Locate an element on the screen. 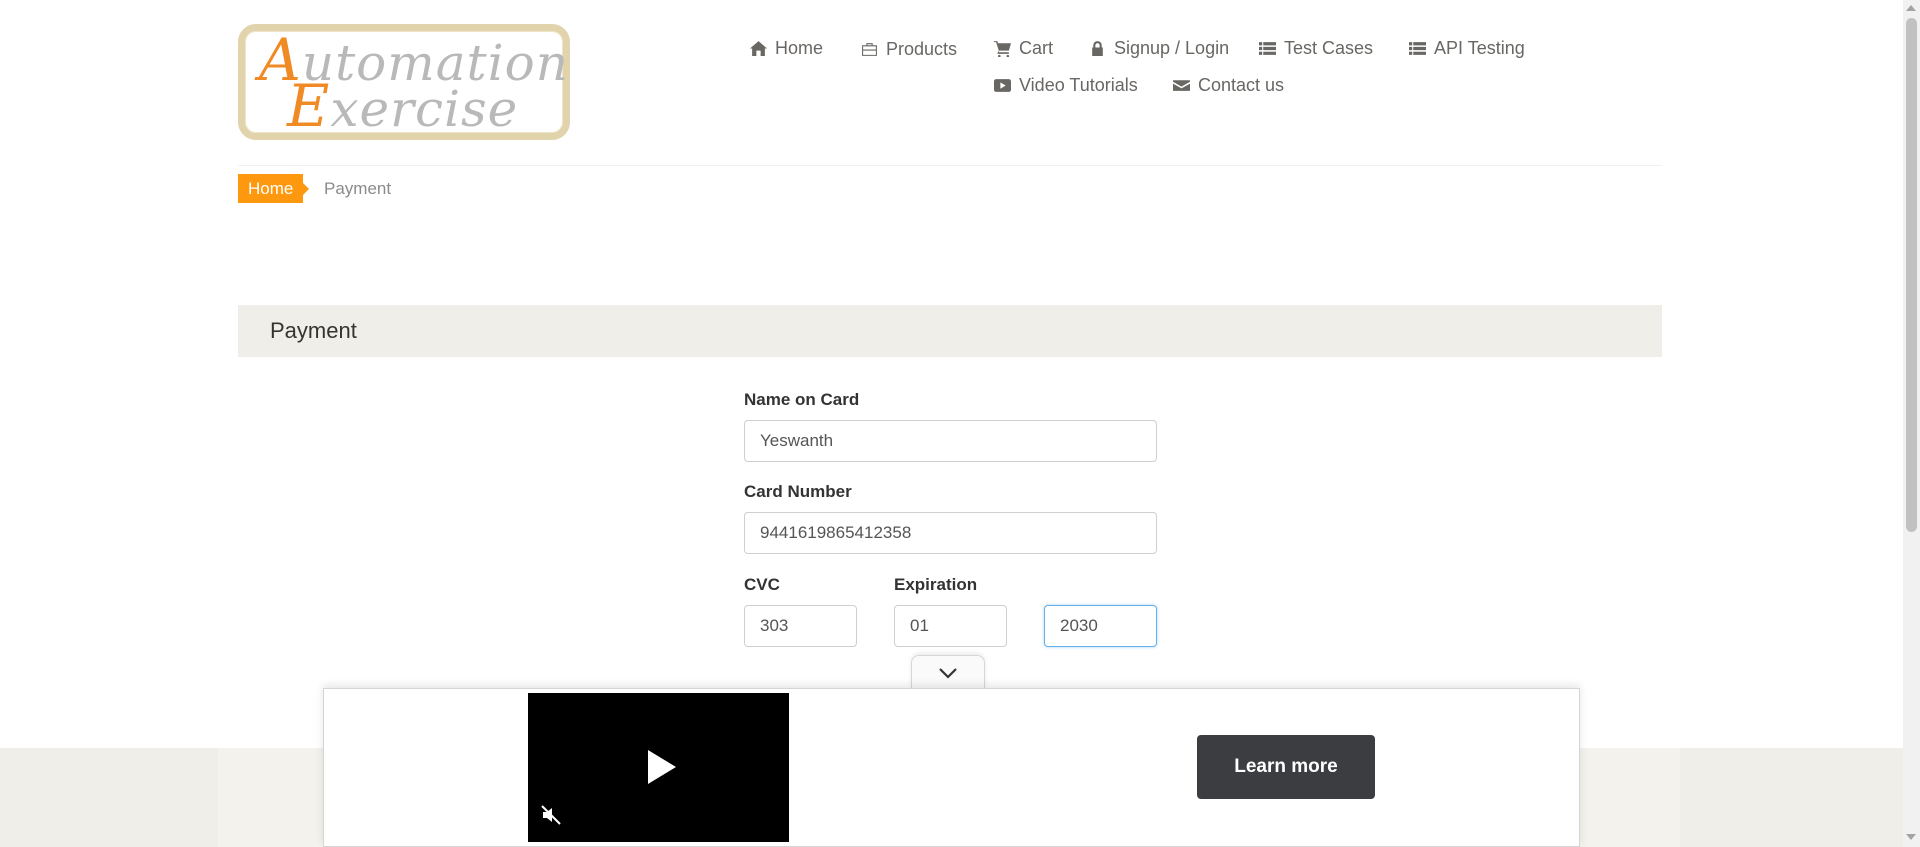 This screenshot has height=847, width=1920. chevron-down-icon is located at coordinates (948, 673).